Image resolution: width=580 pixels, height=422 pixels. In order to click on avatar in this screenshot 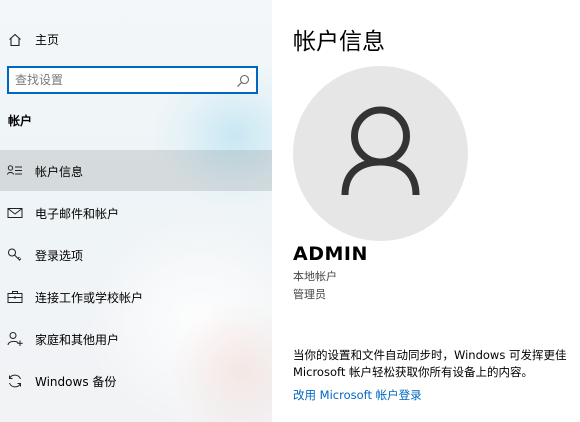, I will do `click(380, 153)`.